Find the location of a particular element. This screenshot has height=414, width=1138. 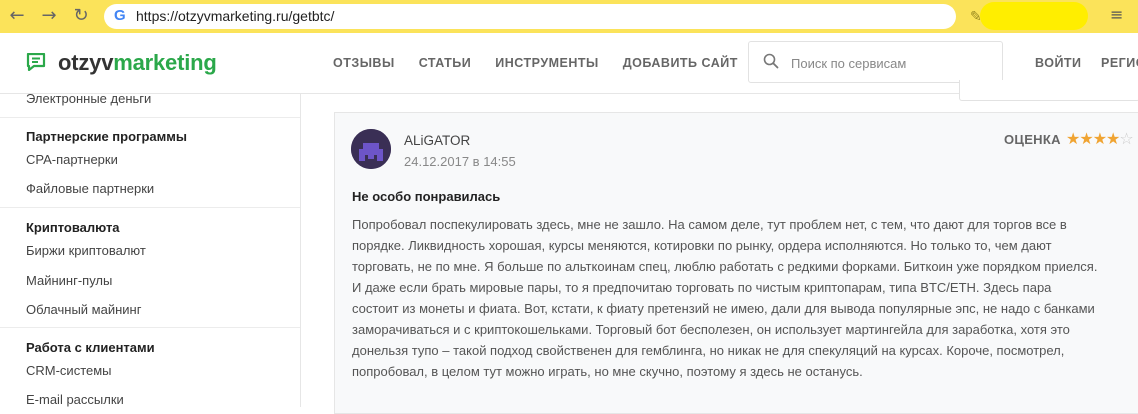

register-link: РЕГИС is located at coordinates (1119, 63).